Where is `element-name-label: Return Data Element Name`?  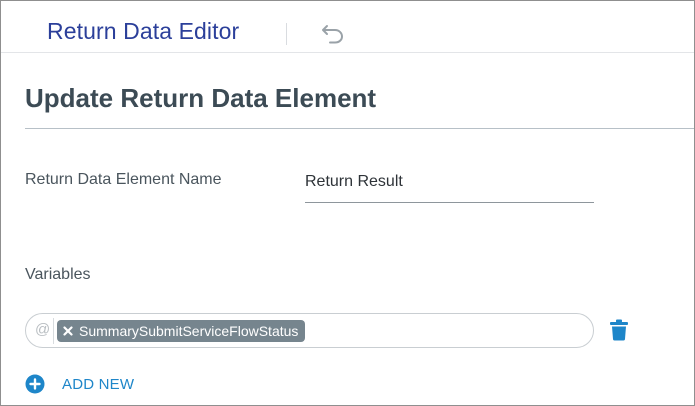 element-name-label: Return Data Element Name is located at coordinates (123, 179).